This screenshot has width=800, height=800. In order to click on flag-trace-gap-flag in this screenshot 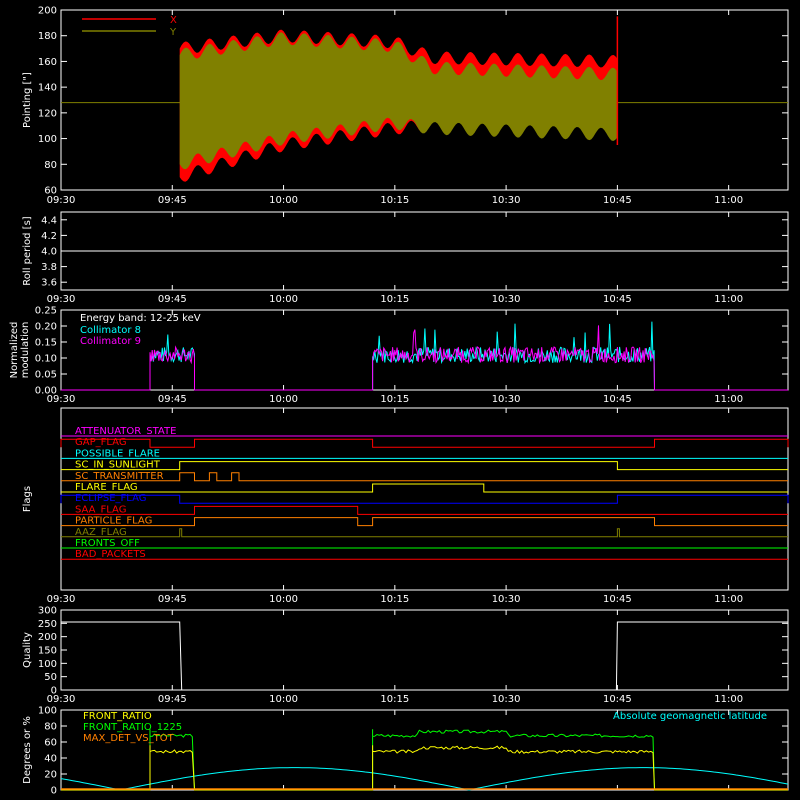, I will do `click(424, 443)`.